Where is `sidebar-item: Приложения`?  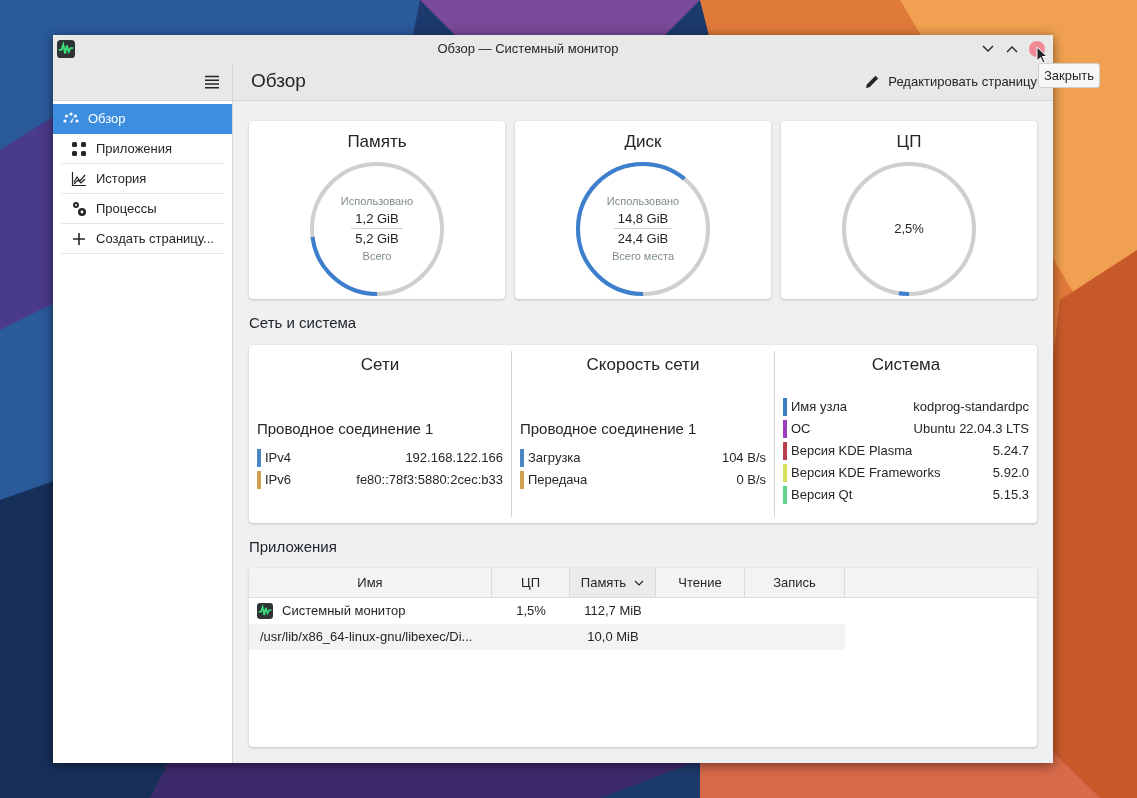
sidebar-item: Приложения is located at coordinates (142, 149).